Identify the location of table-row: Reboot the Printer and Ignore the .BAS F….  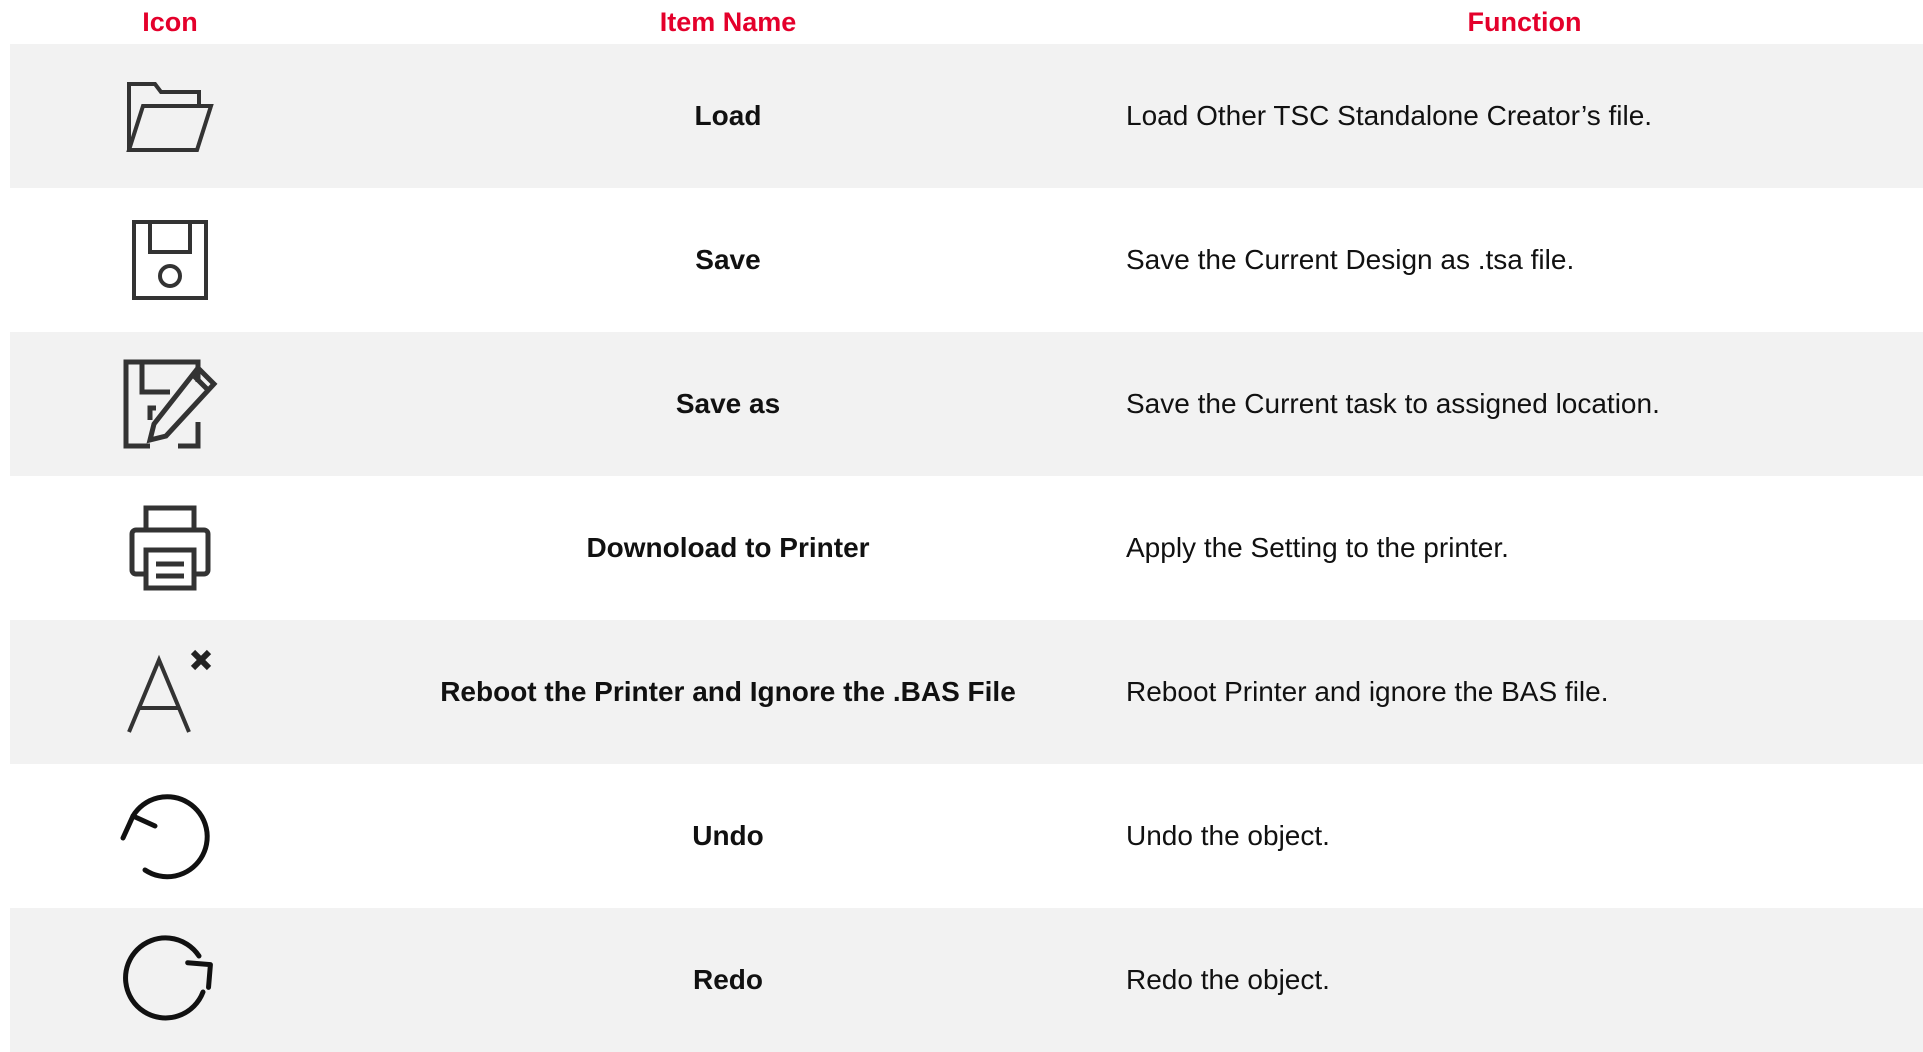
(966, 692).